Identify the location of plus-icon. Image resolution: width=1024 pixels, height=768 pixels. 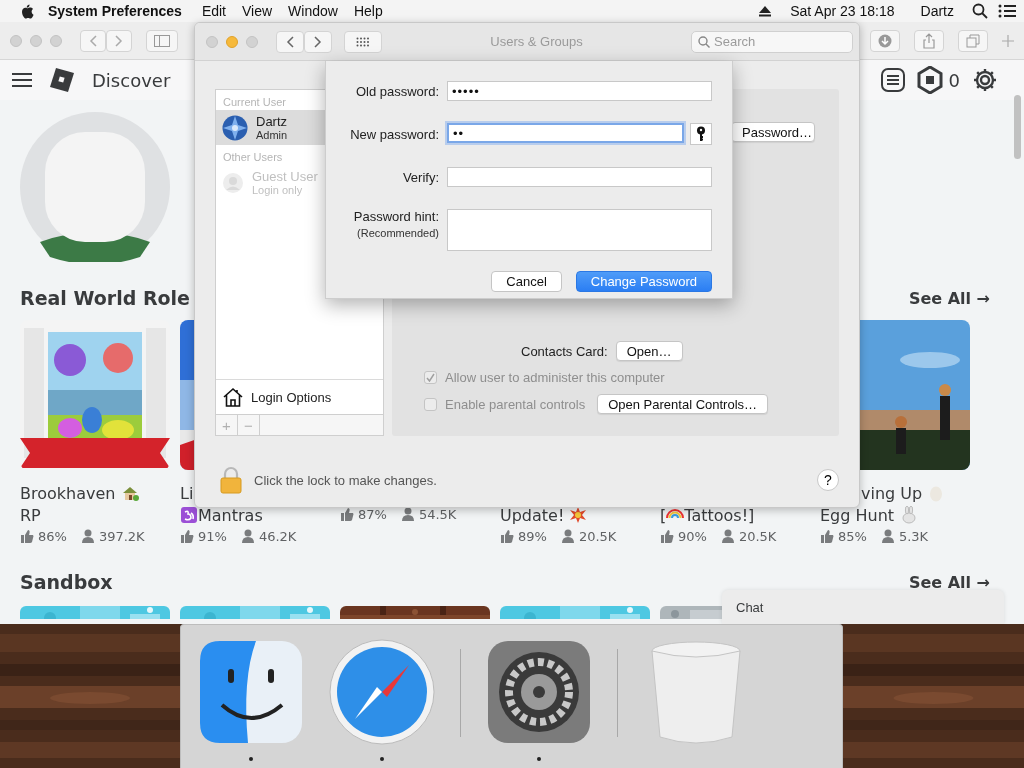
(1008, 40).